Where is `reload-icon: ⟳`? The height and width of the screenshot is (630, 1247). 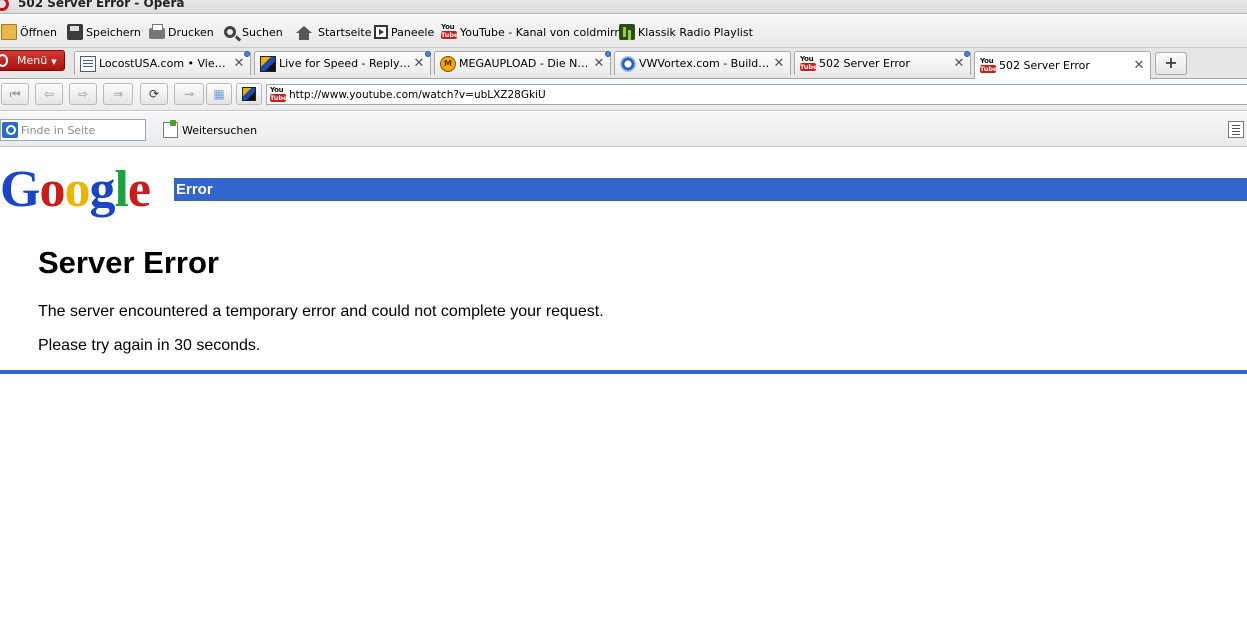
reload-icon: ⟳ is located at coordinates (154, 94).